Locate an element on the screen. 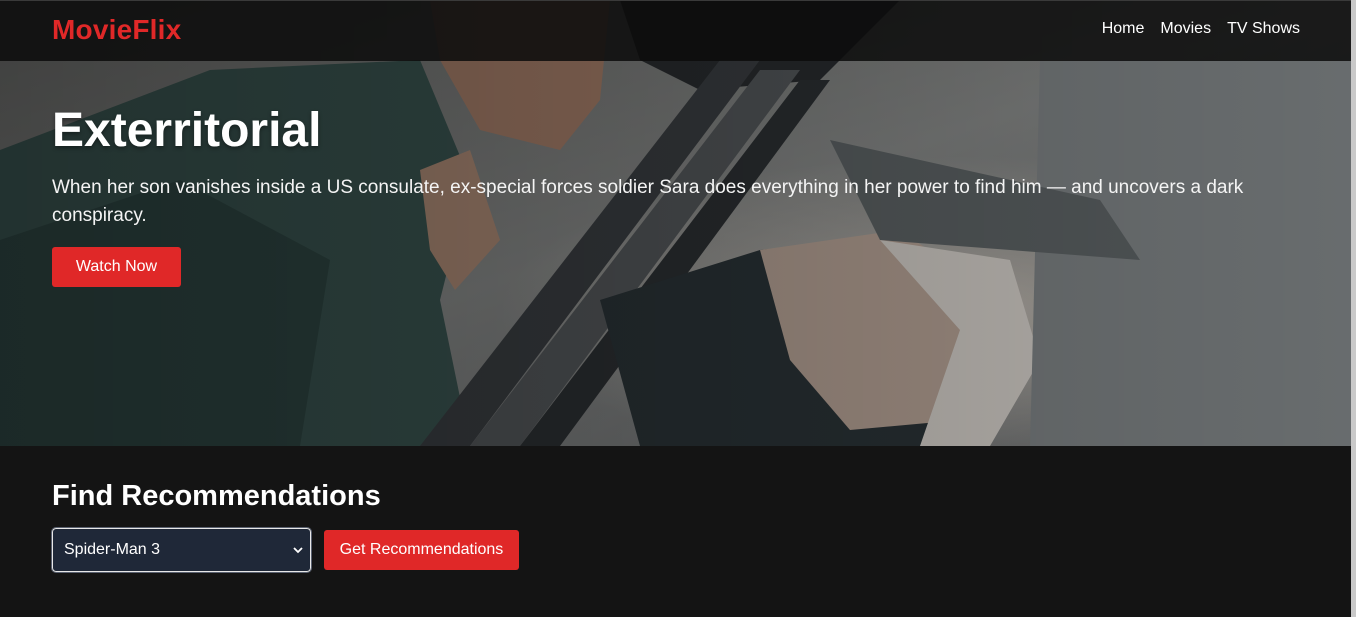 This screenshot has width=1356, height=617. page-scrollbar is located at coordinates (1353, 308).